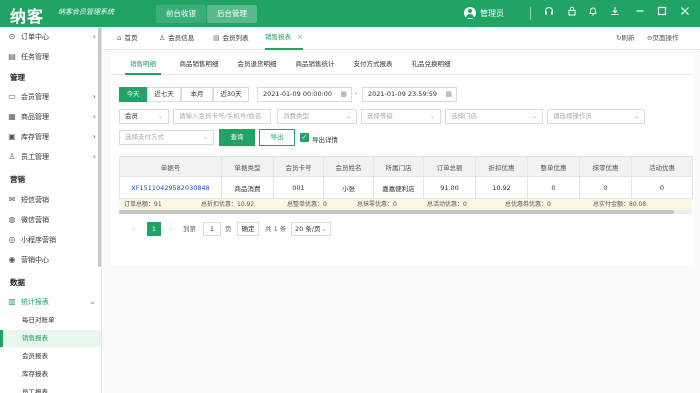 Image resolution: width=700 pixels, height=393 pixels. I want to click on summary-paid-total: 总实付金额：80.08, so click(620, 204).